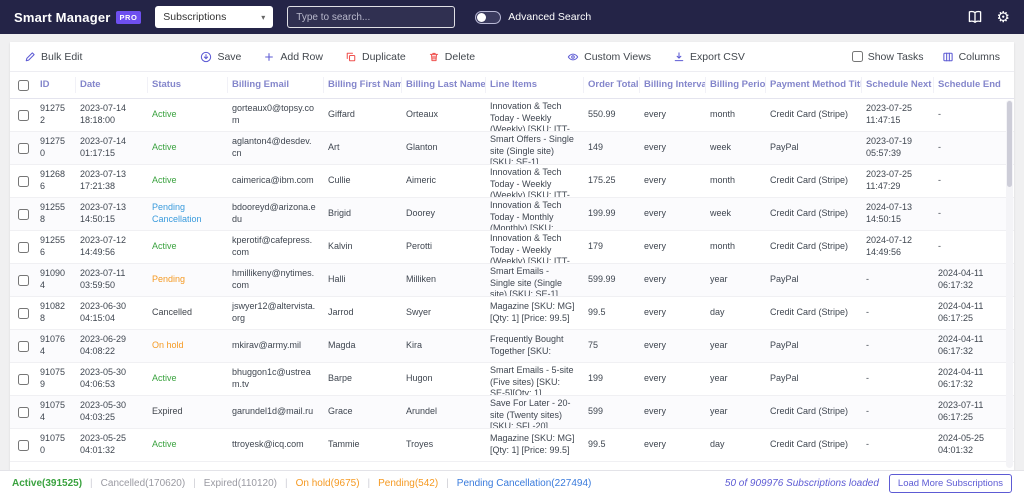 The width and height of the screenshot is (1024, 496). Describe the element at coordinates (887, 57) in the screenshot. I see `show-tasks-control: Show Tasks` at that location.